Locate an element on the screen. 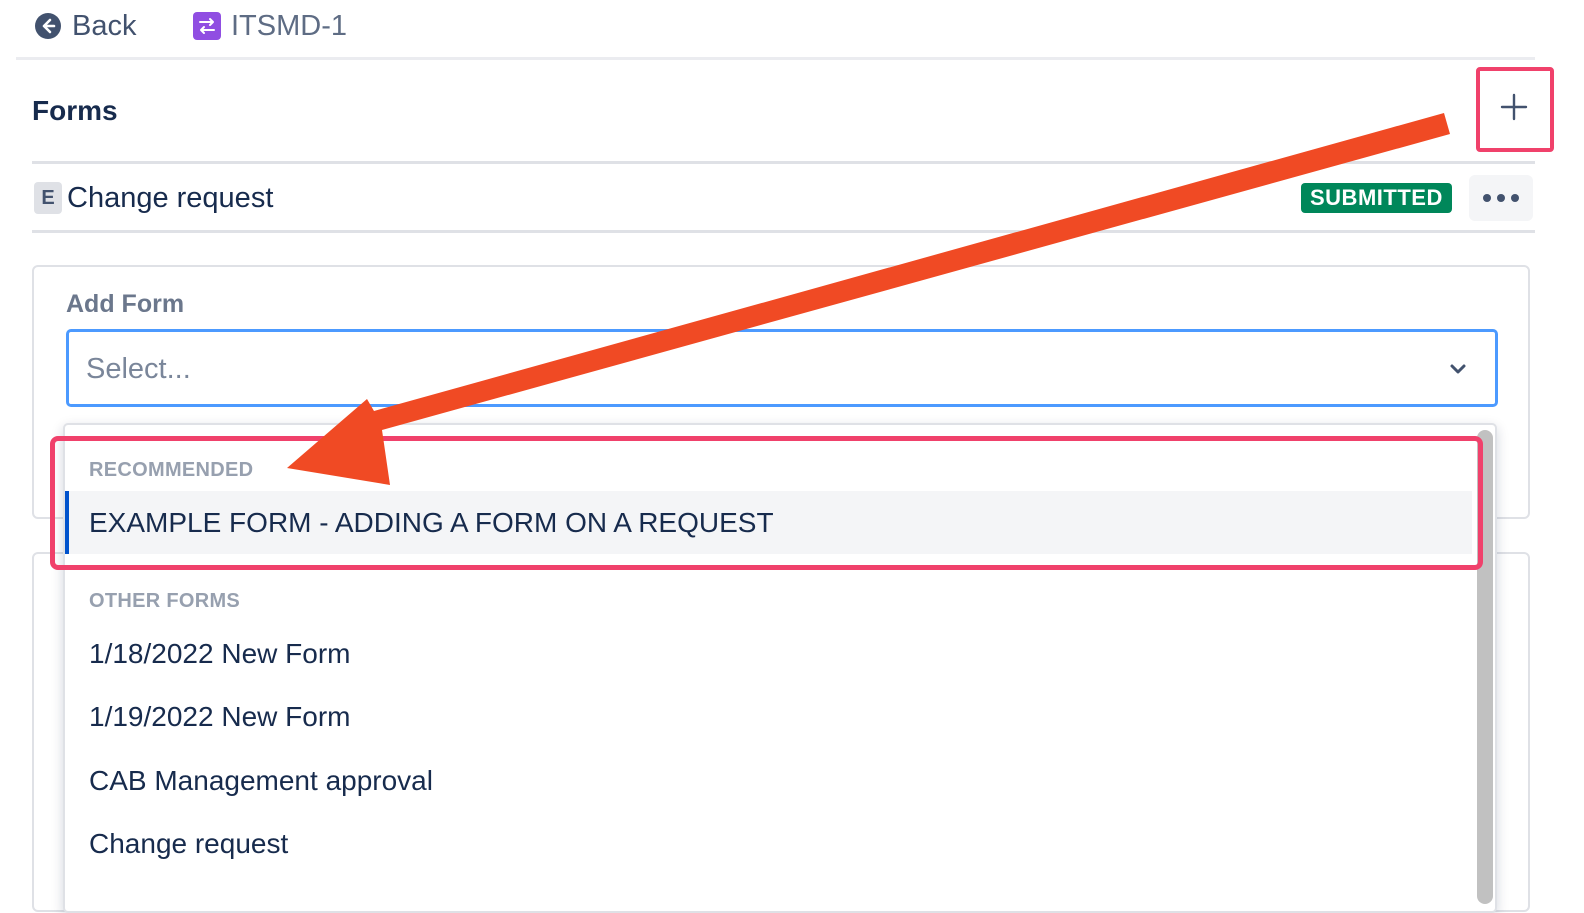 The image size is (1584, 913). add-form-label: Add Form is located at coordinates (125, 304).